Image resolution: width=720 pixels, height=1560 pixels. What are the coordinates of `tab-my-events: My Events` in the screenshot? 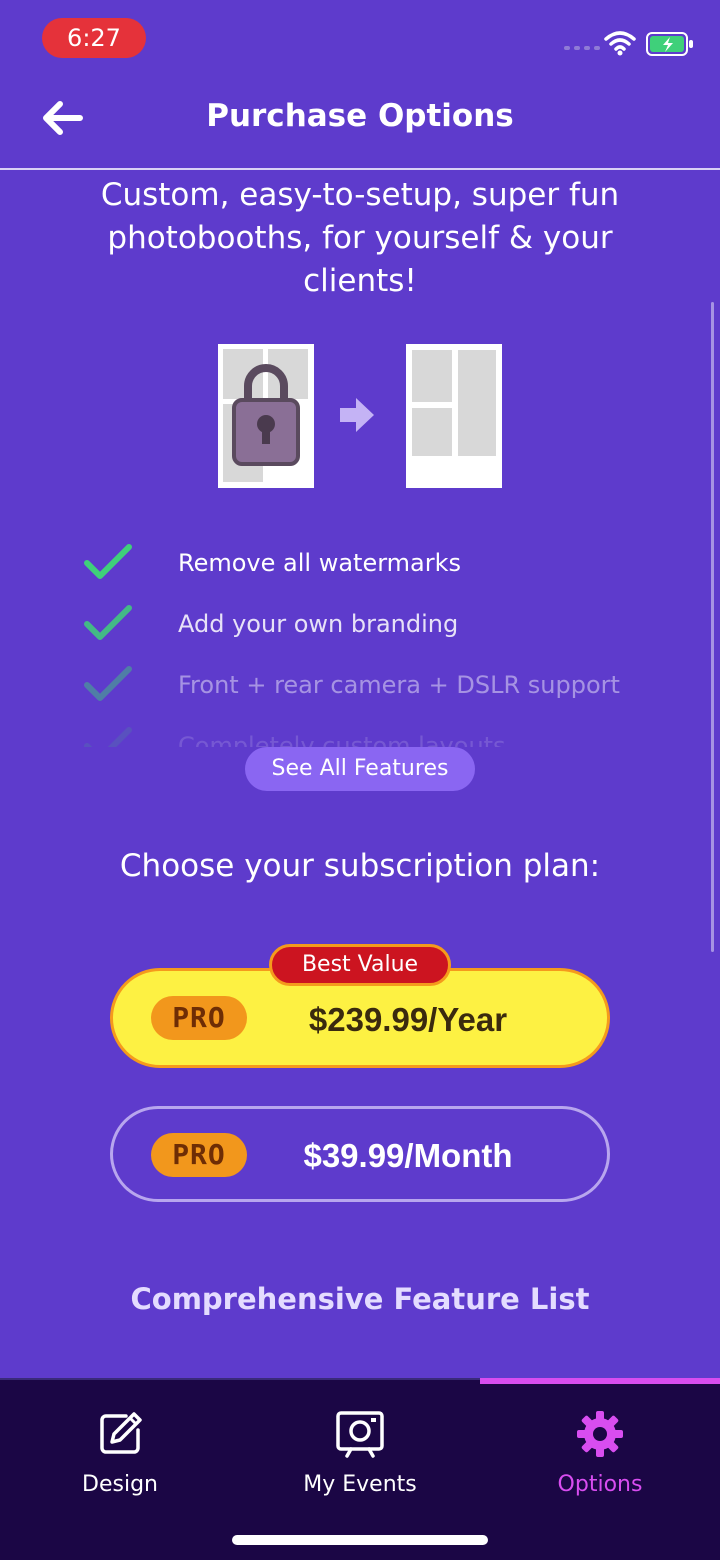 It's located at (360, 1455).